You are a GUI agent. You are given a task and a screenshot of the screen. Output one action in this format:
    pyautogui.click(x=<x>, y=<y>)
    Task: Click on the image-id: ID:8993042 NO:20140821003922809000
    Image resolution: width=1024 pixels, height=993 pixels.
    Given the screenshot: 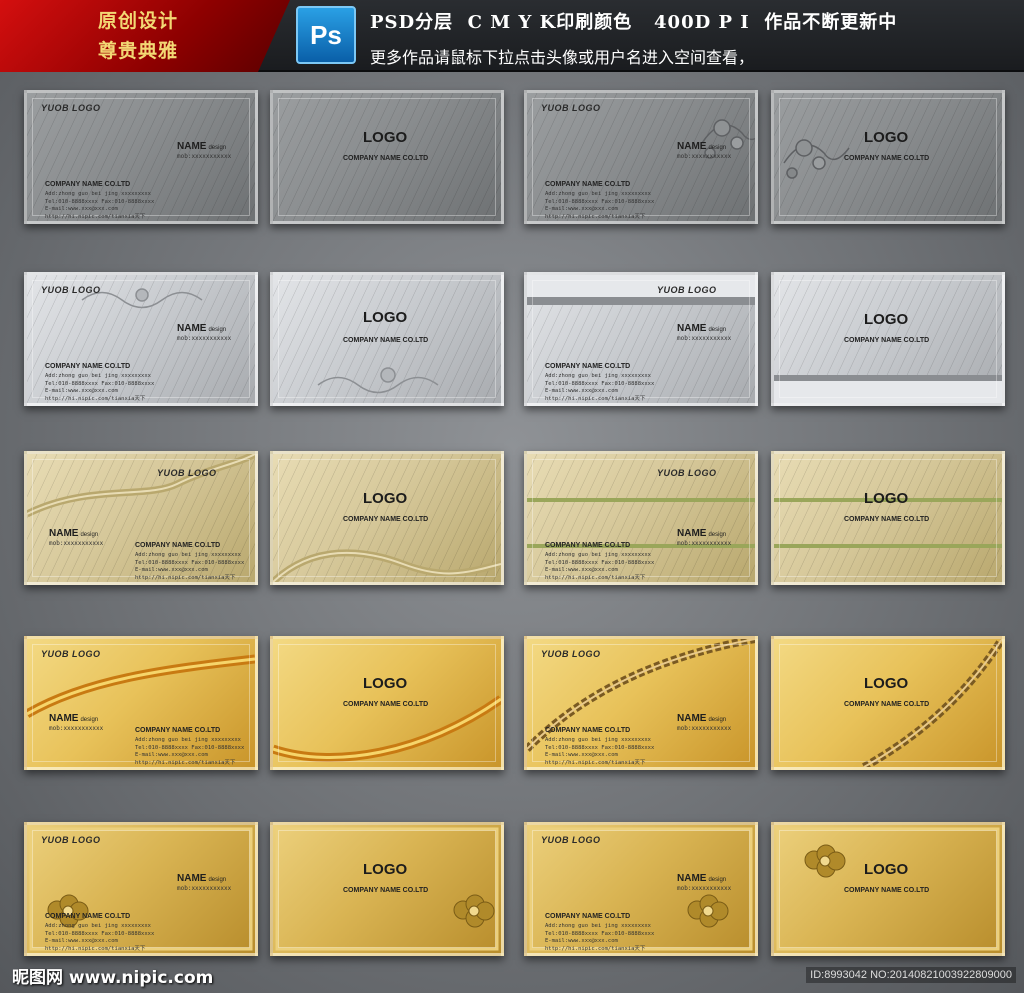 What is the action you would take?
    pyautogui.click(x=911, y=975)
    